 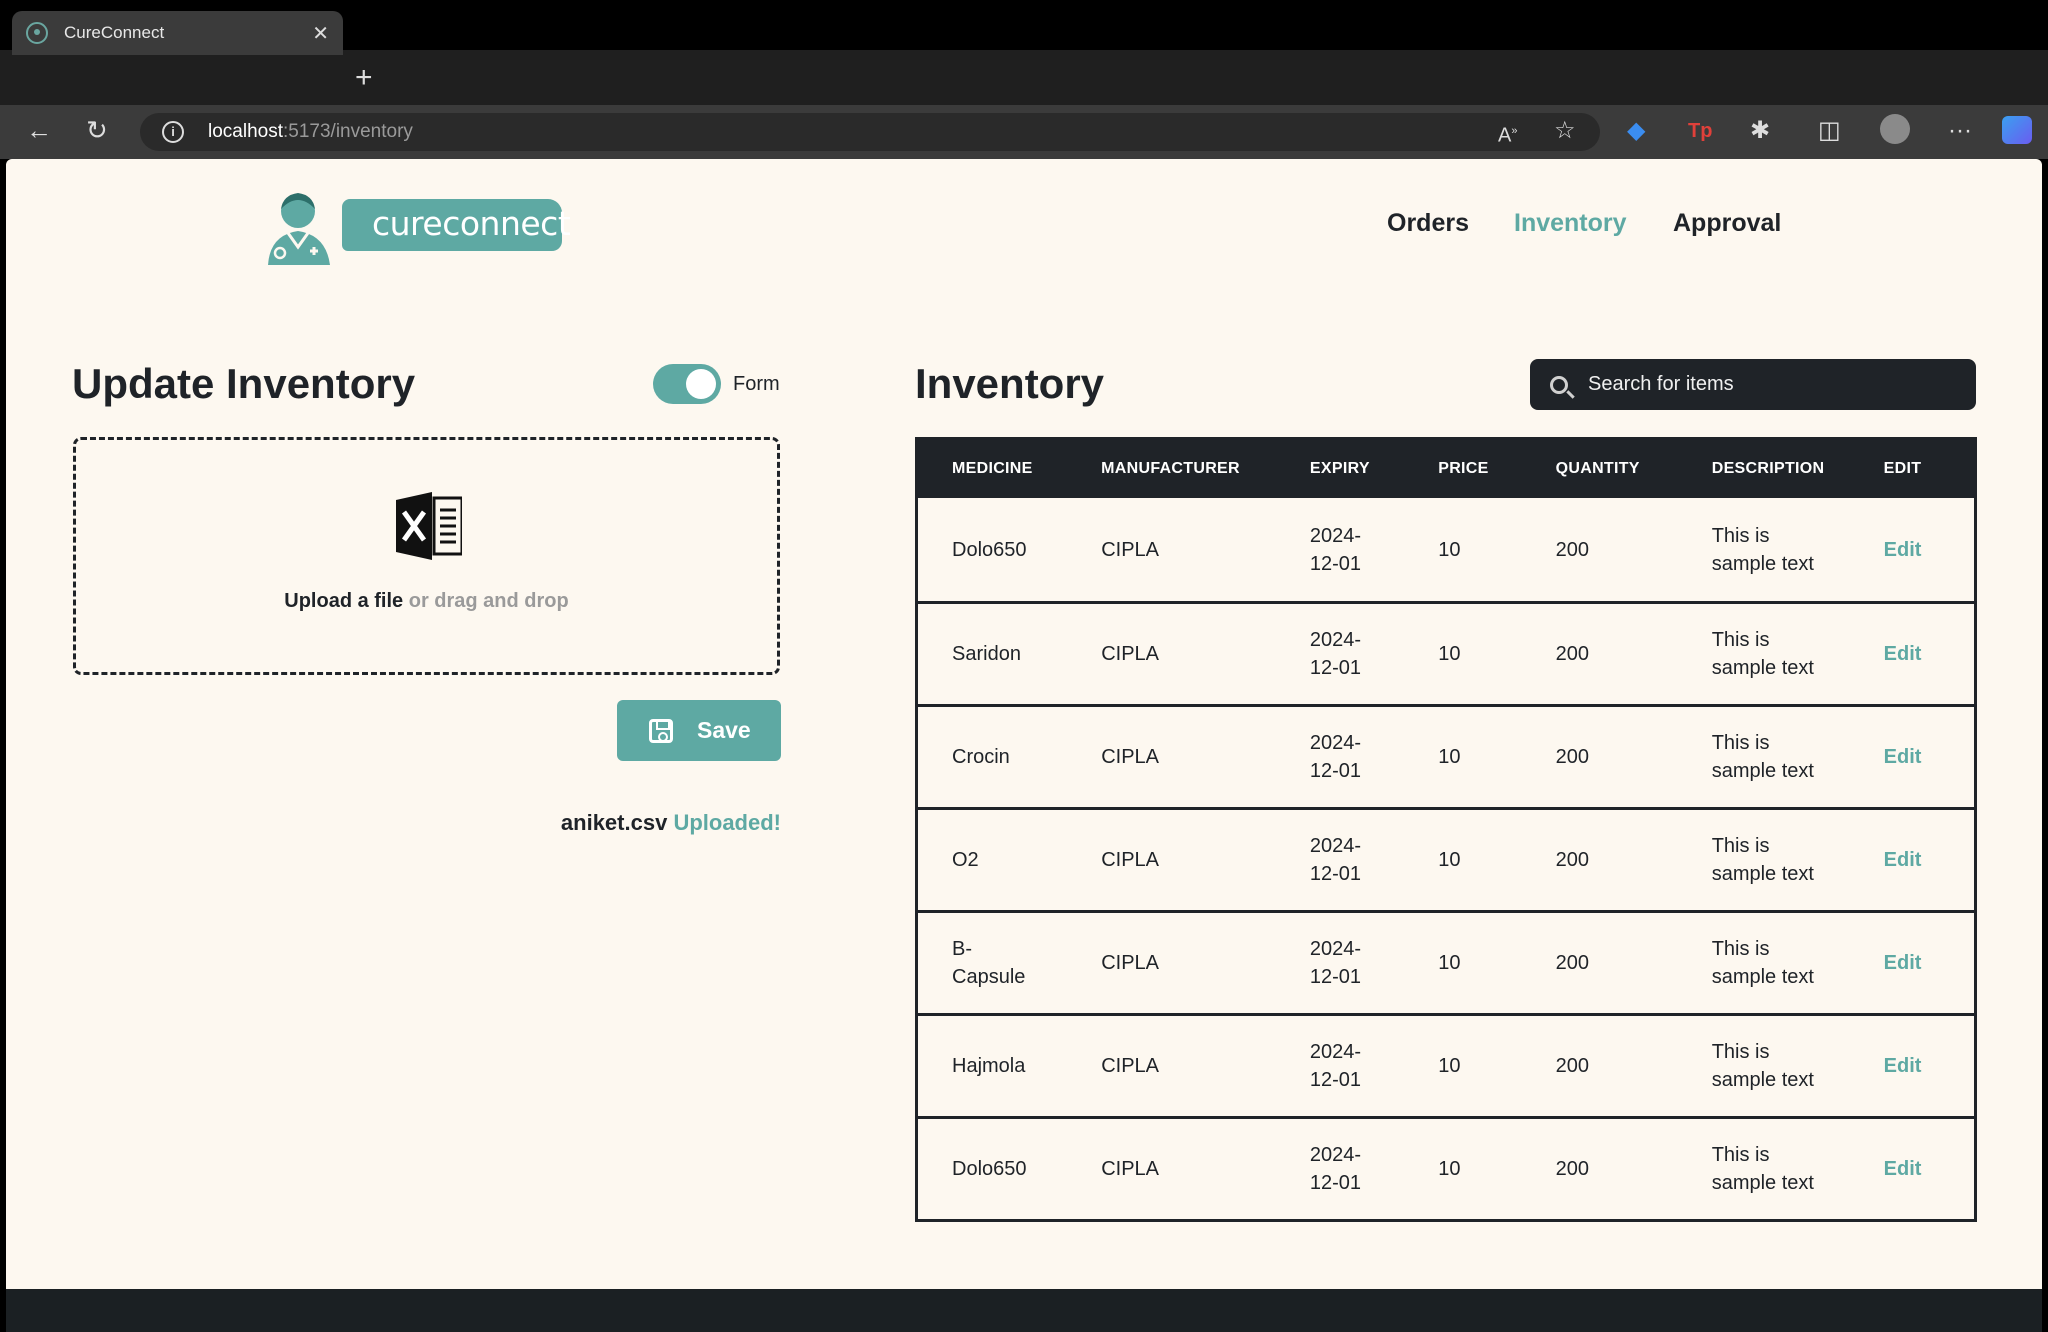 I want to click on tab-title: CureConnect, so click(x=114, y=32).